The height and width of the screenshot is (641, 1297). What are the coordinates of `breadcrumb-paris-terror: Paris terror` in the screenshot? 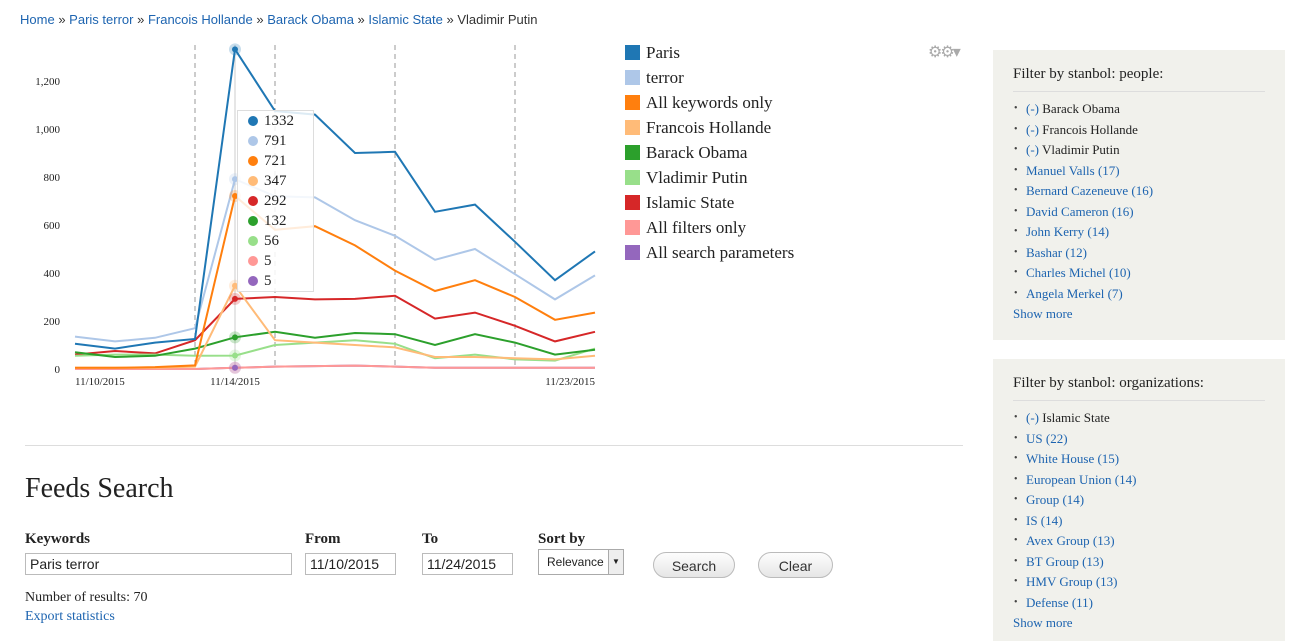 It's located at (101, 19).